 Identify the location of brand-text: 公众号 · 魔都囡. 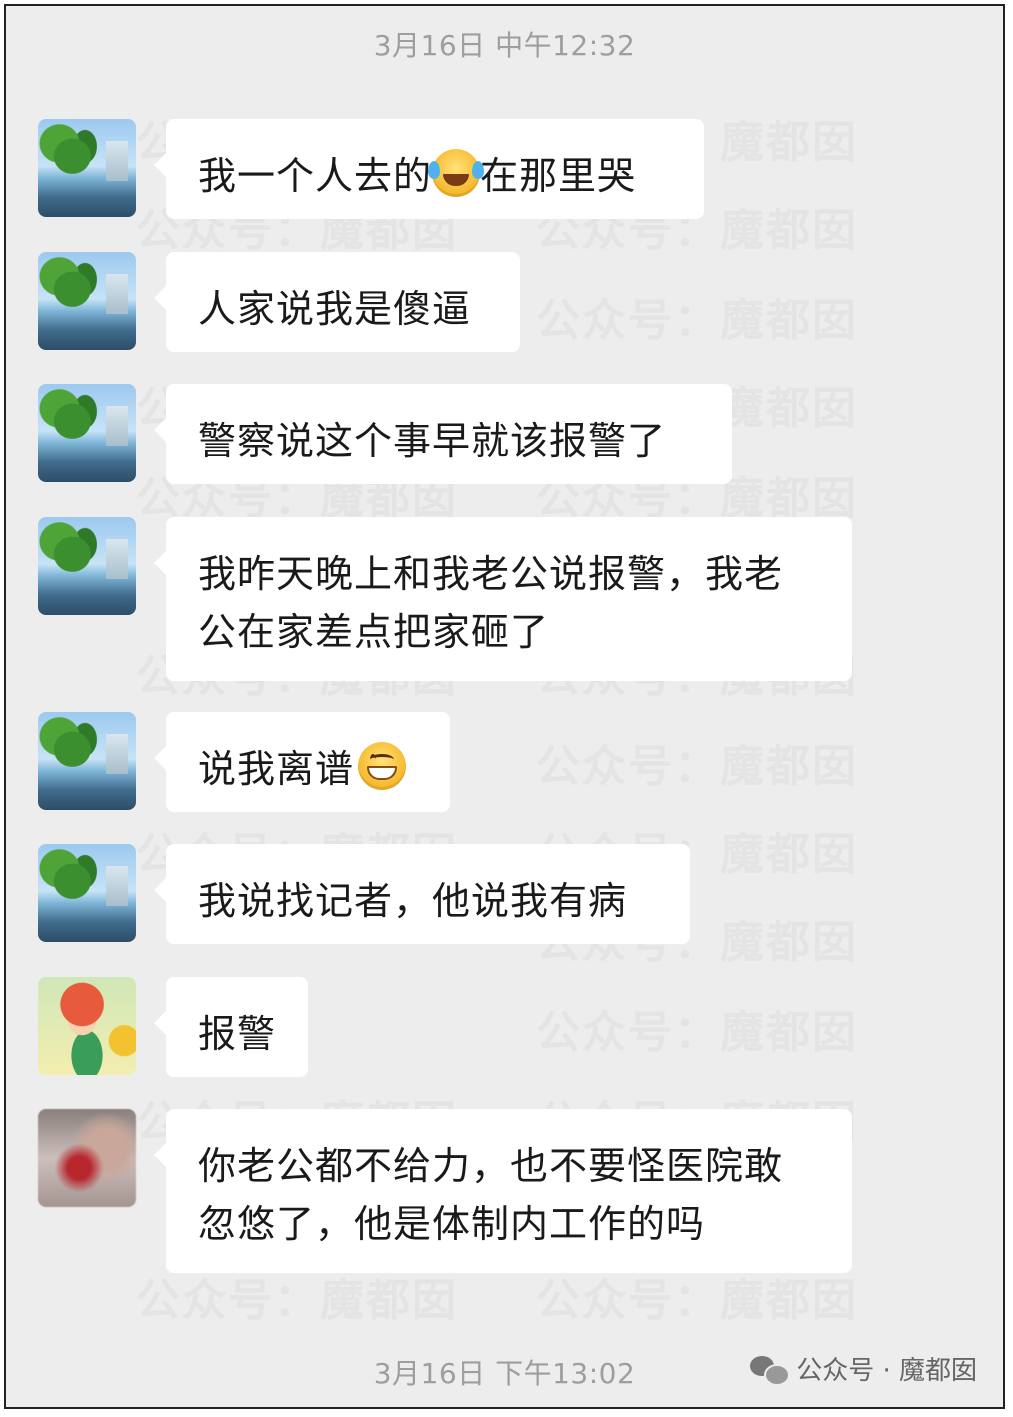
(886, 1371).